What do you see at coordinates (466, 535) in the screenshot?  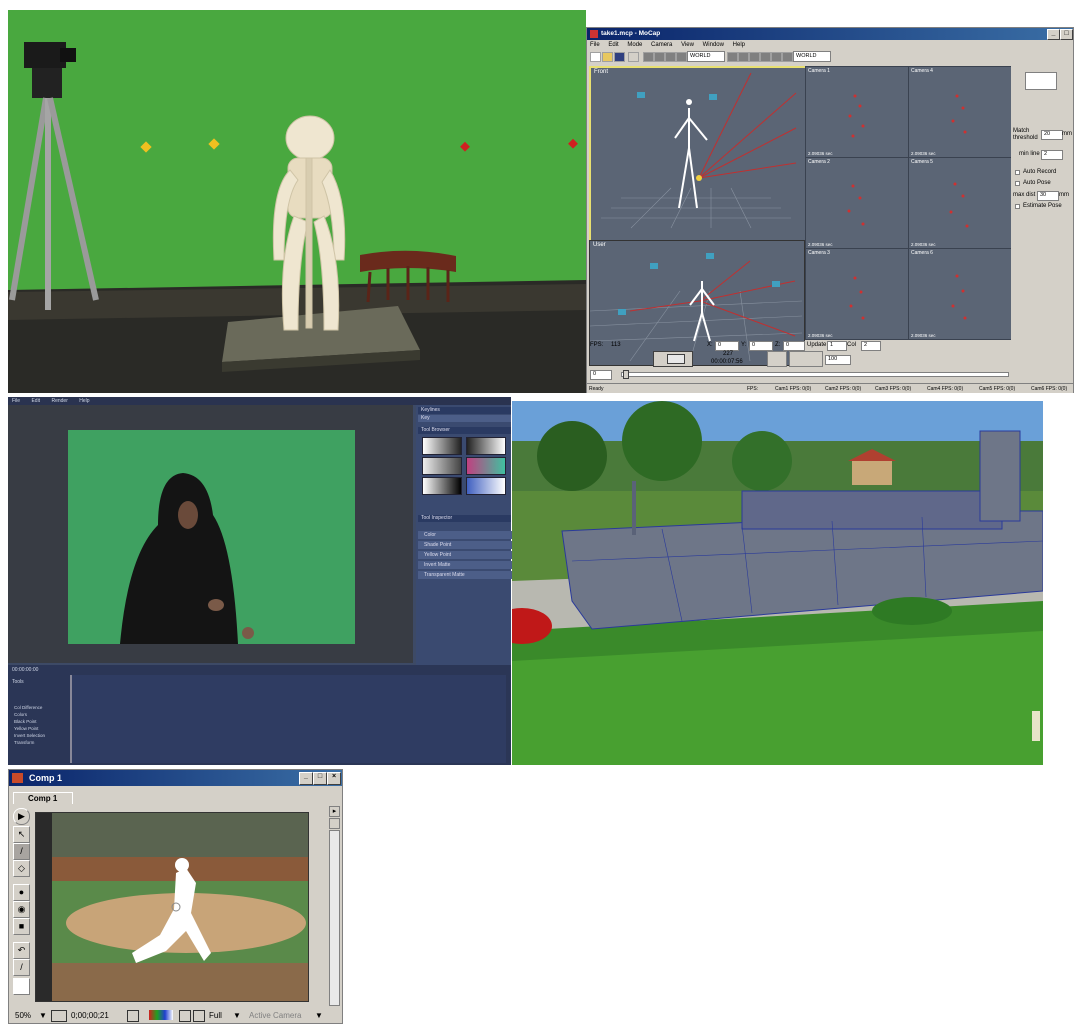 I see `inspector-row-color: Color` at bounding box center [466, 535].